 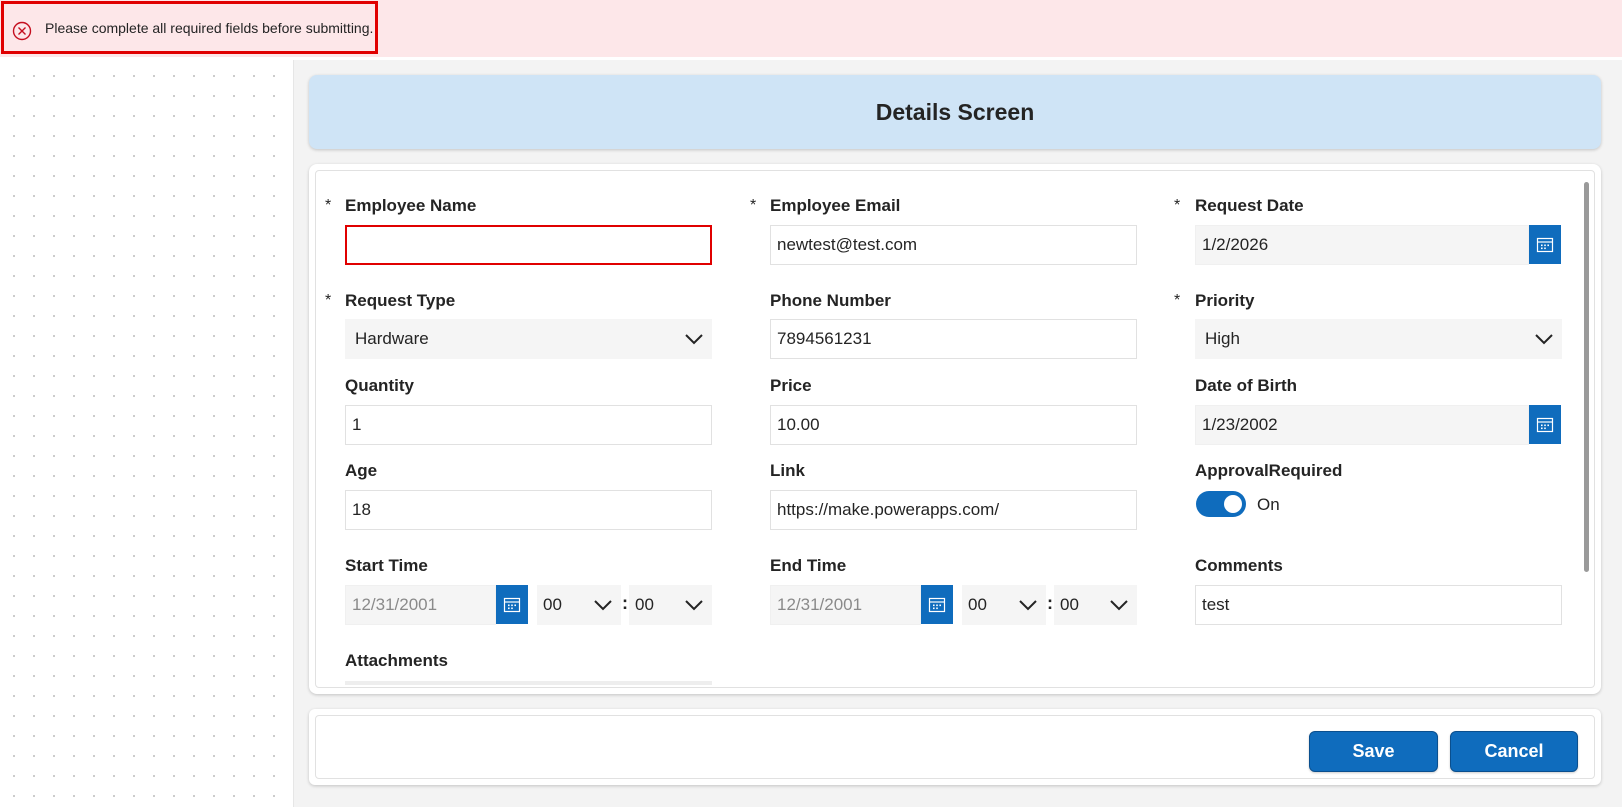 I want to click on end-time-calendar-button, so click(x=937, y=604).